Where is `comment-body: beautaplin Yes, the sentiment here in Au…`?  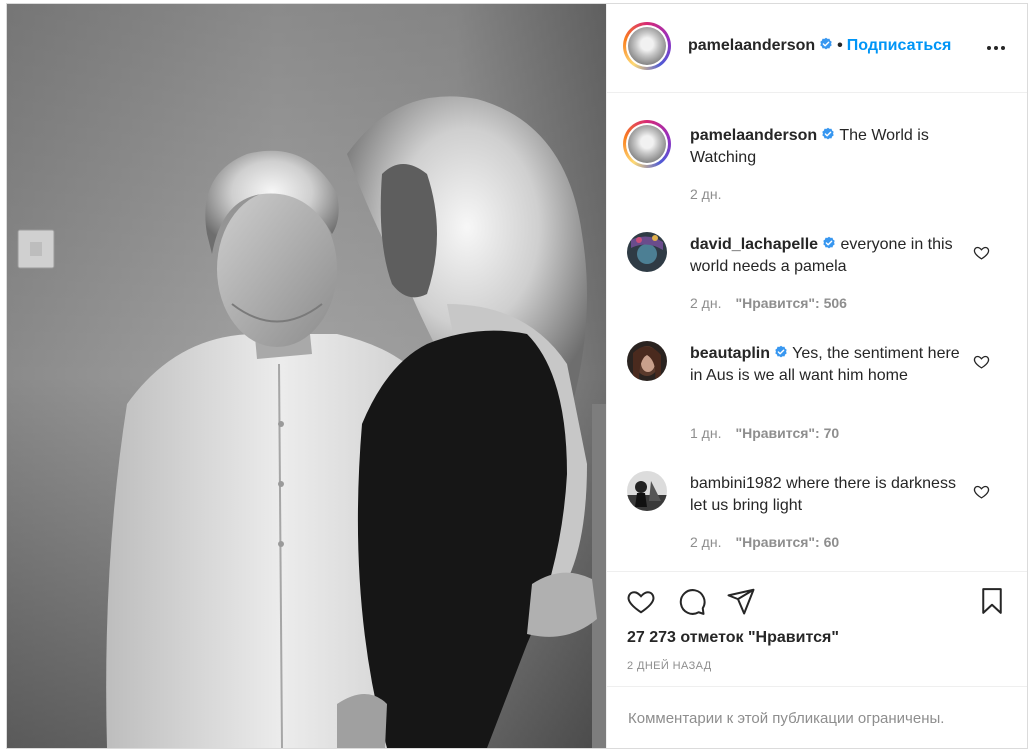 comment-body: beautaplin Yes, the sentiment here in Au… is located at coordinates (830, 365).